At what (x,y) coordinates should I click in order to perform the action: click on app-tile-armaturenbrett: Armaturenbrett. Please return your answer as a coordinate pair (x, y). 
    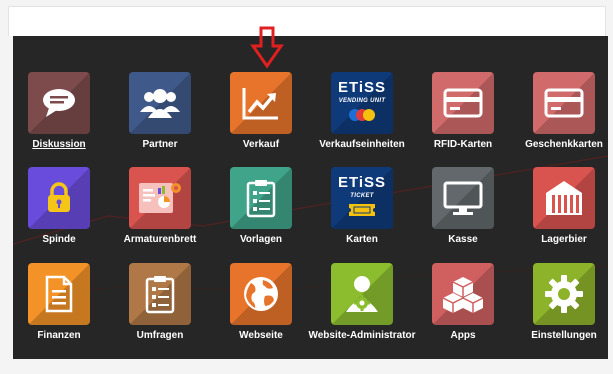
    Looking at the image, I should click on (160, 212).